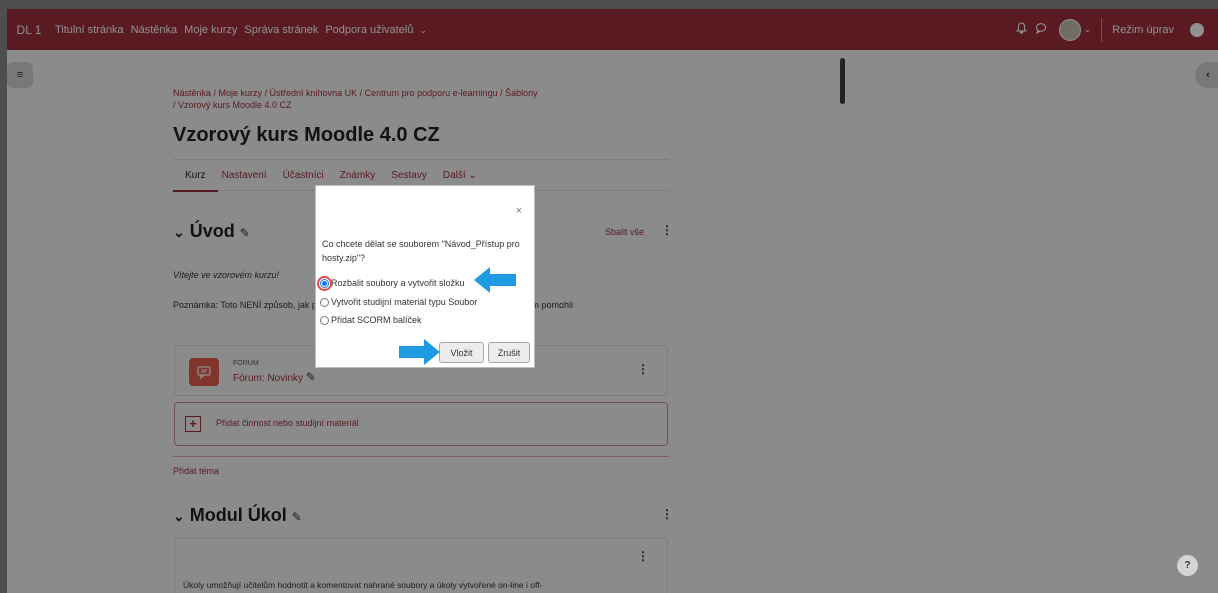 Image resolution: width=1218 pixels, height=593 pixels. I want to click on close-icon: ×, so click(519, 211).